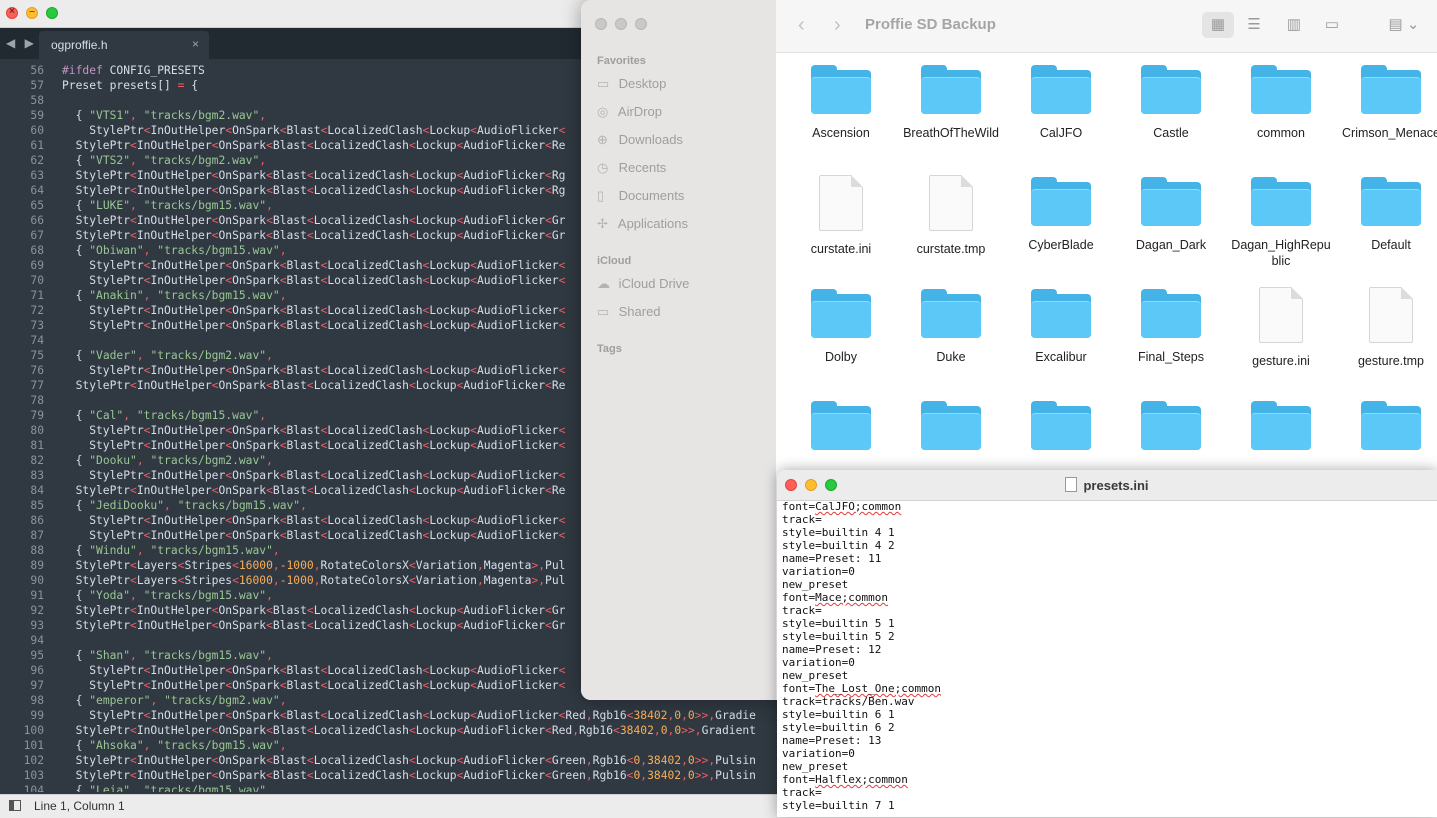  What do you see at coordinates (1061, 321) in the screenshot?
I see `folder-item: Excalibur` at bounding box center [1061, 321].